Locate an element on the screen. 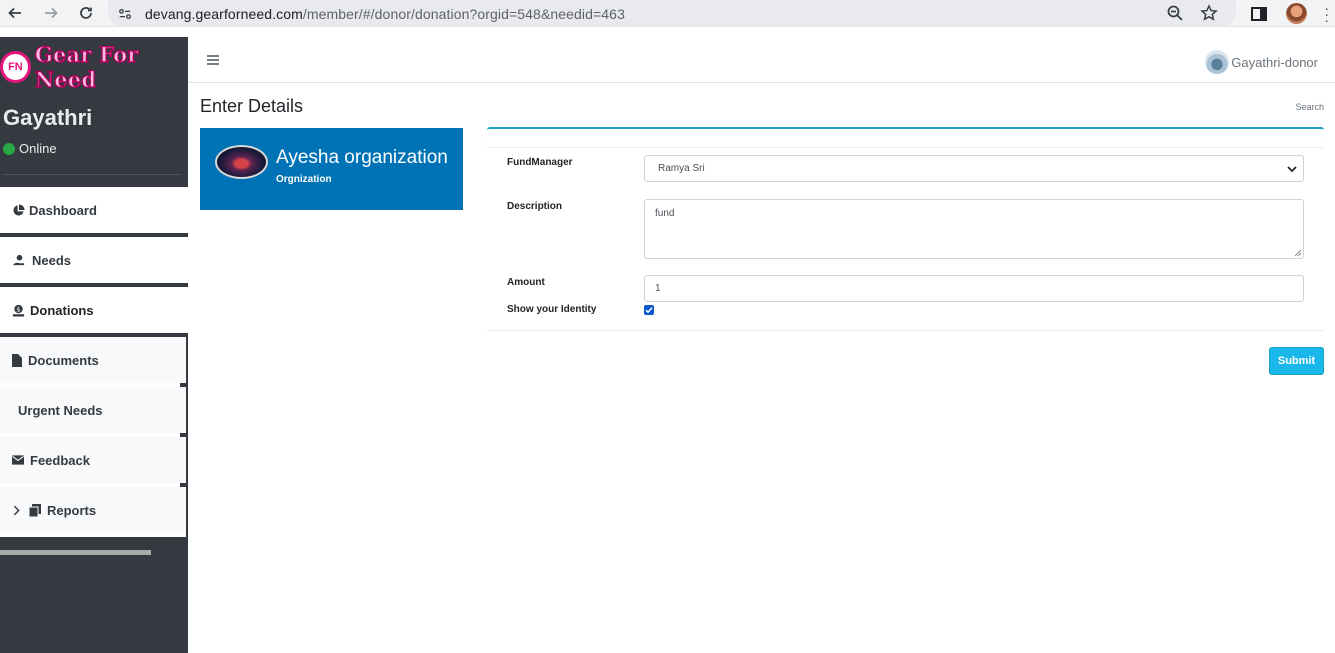  amount-value: 1 is located at coordinates (658, 288).